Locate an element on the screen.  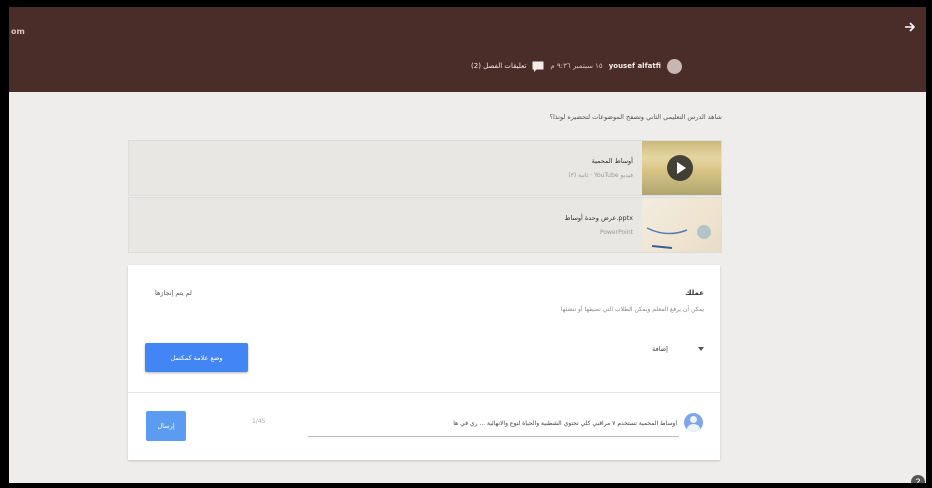
char-counter: 1/45 is located at coordinates (259, 421).